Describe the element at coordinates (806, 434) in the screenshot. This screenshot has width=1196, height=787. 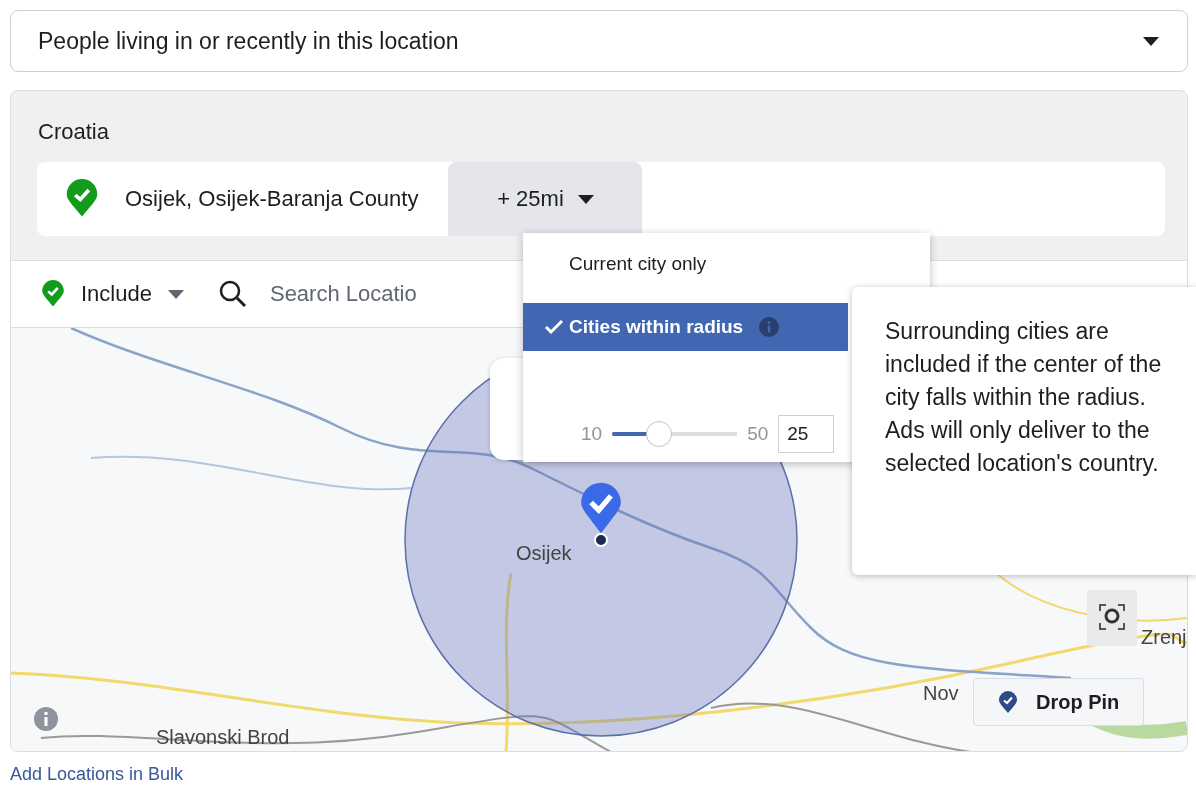
I see `radius-input: 25` at that location.